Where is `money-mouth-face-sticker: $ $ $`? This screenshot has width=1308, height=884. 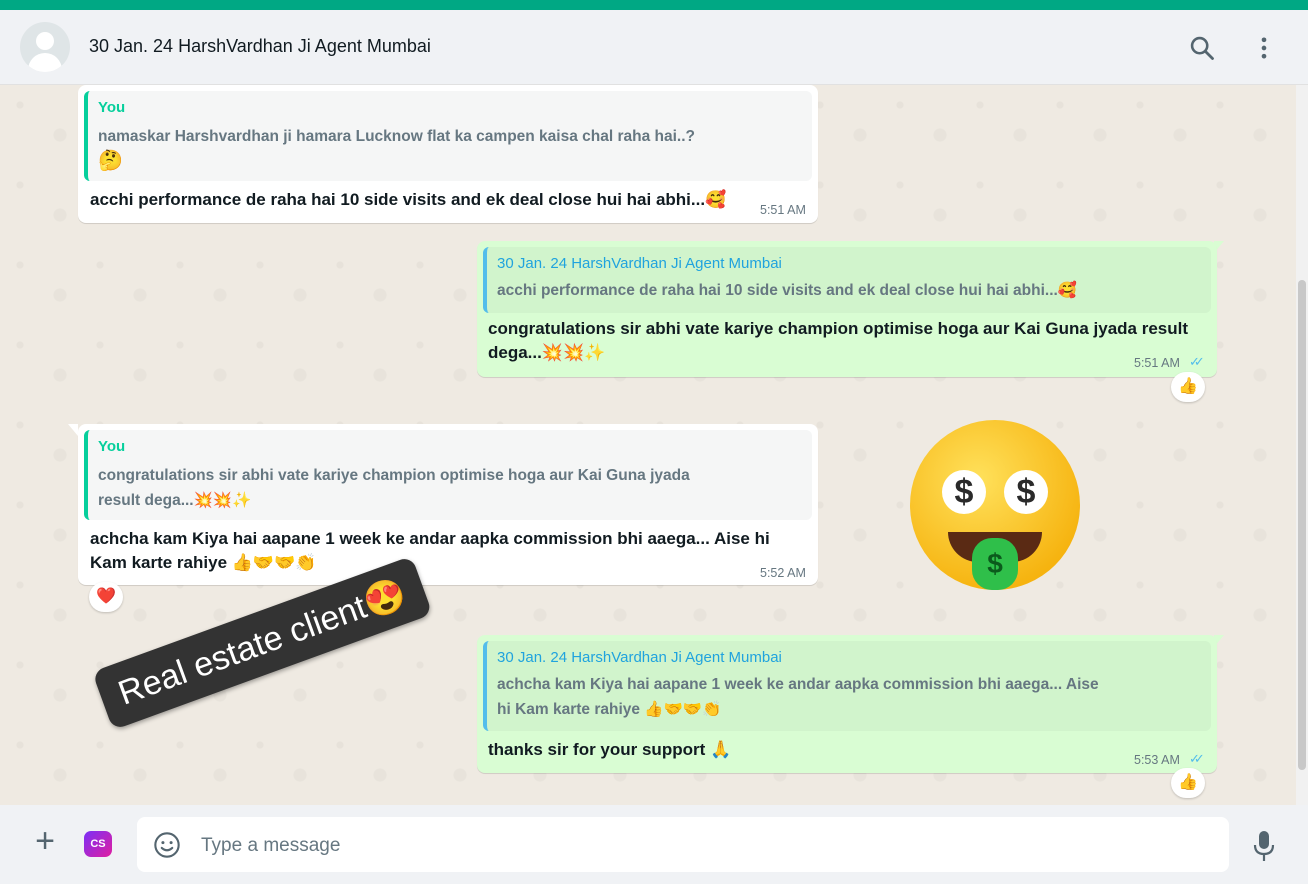 money-mouth-face-sticker: $ $ $ is located at coordinates (995, 505).